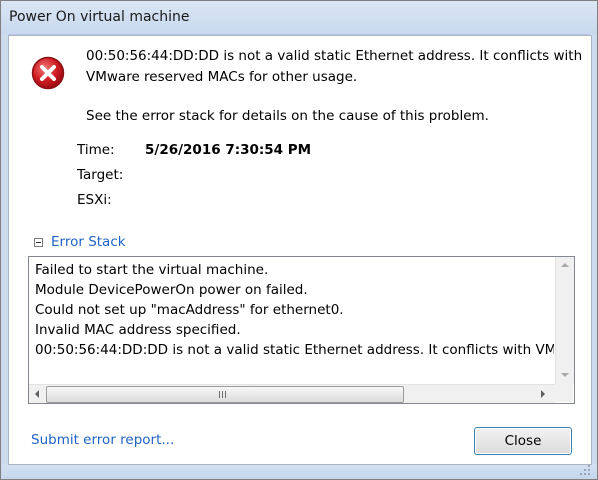 The height and width of the screenshot is (480, 598). Describe the element at coordinates (565, 375) in the screenshot. I see `scroll-down-arrow-icon` at that location.